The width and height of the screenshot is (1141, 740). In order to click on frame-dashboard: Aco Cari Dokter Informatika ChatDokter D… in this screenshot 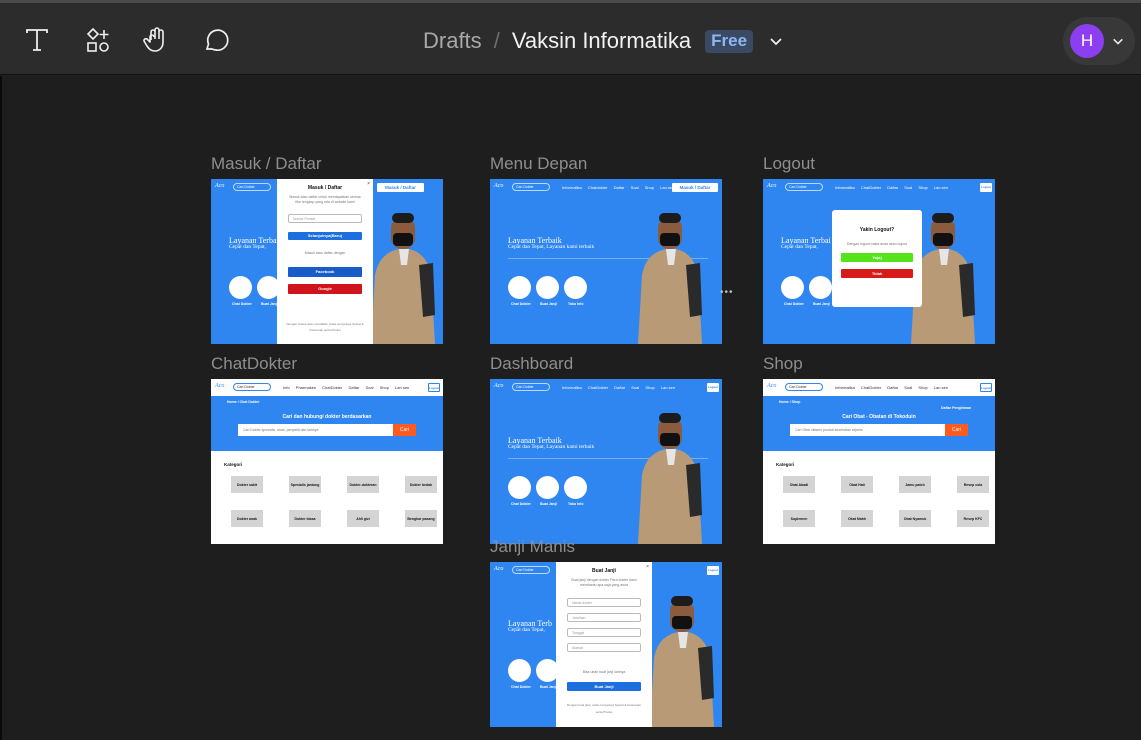, I will do `click(606, 461)`.